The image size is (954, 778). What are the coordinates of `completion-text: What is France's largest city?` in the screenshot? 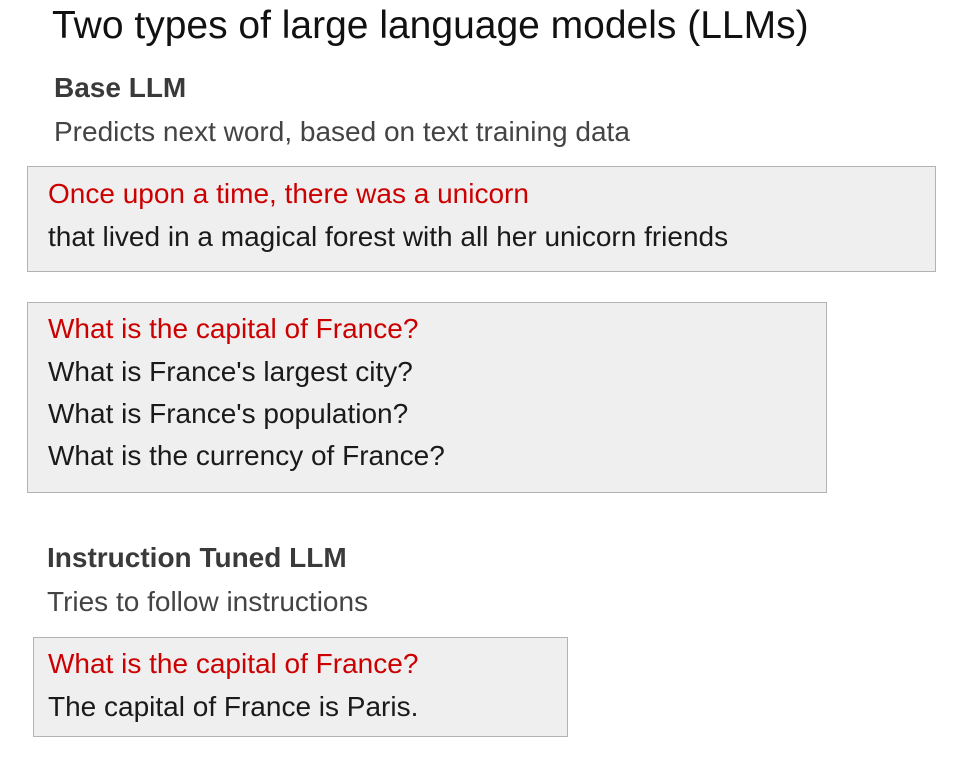 It's located at (230, 371).